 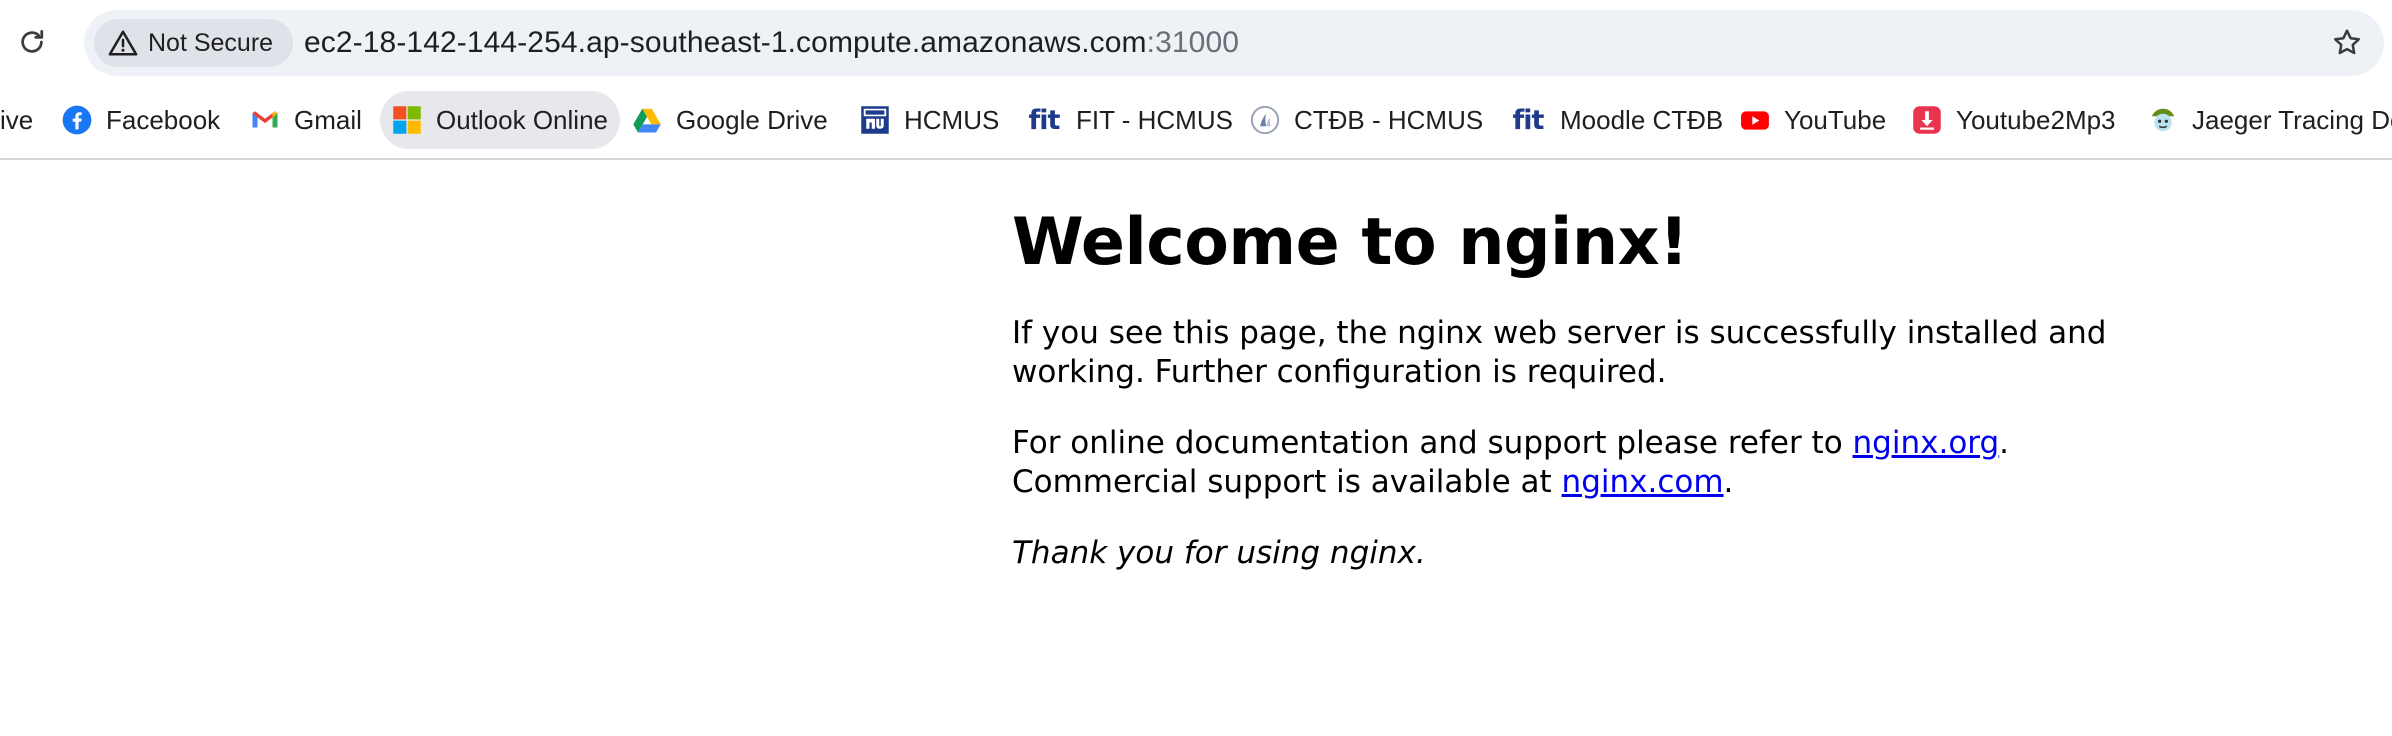 What do you see at coordinates (17, 119) in the screenshot?
I see `bookmark-label: ive` at bounding box center [17, 119].